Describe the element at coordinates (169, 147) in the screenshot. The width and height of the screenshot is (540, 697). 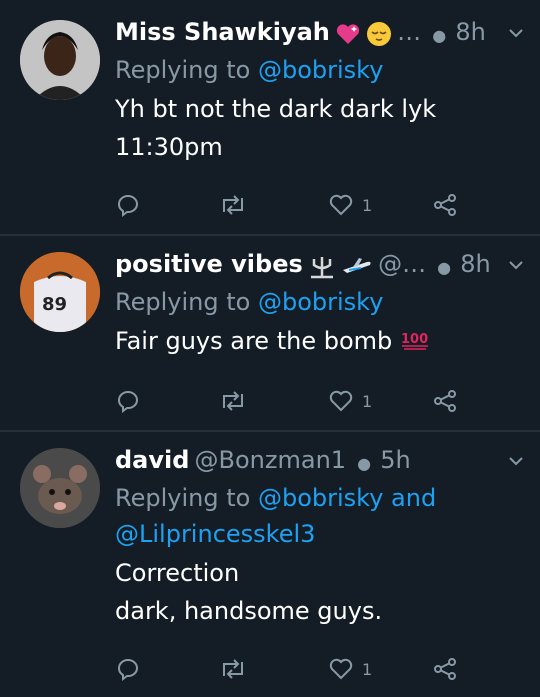
I see `tweet-text-line: 11:30pm` at that location.